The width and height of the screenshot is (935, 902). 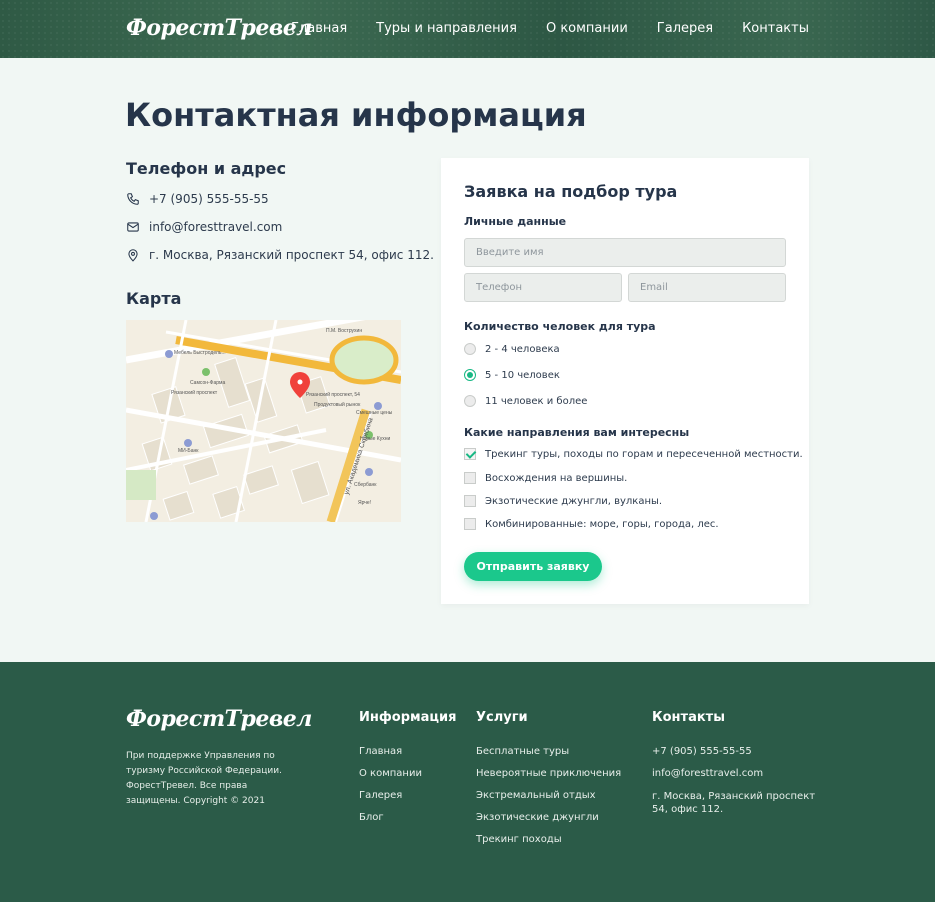 What do you see at coordinates (408, 717) in the screenshot?
I see `footer-info-title: Информация` at bounding box center [408, 717].